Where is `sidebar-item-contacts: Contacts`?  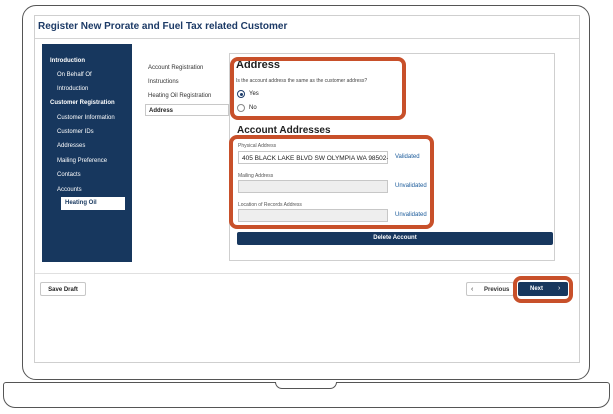 sidebar-item-contacts: Contacts is located at coordinates (69, 175).